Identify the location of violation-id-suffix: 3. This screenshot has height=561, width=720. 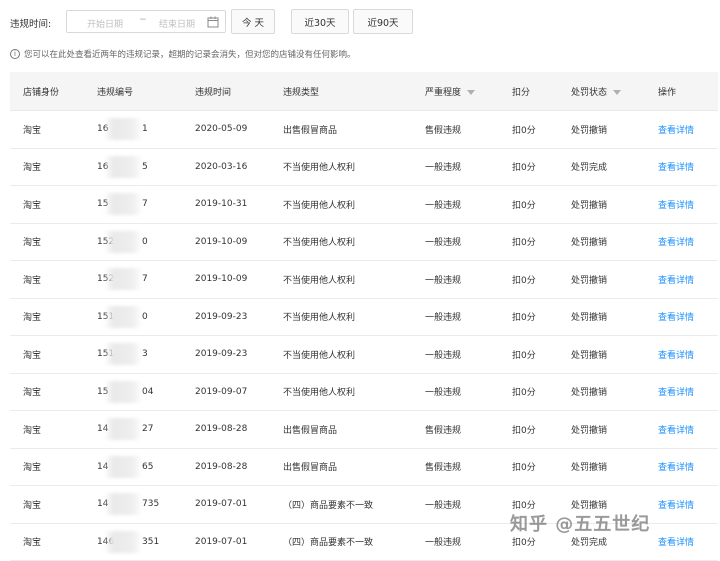
(145, 354).